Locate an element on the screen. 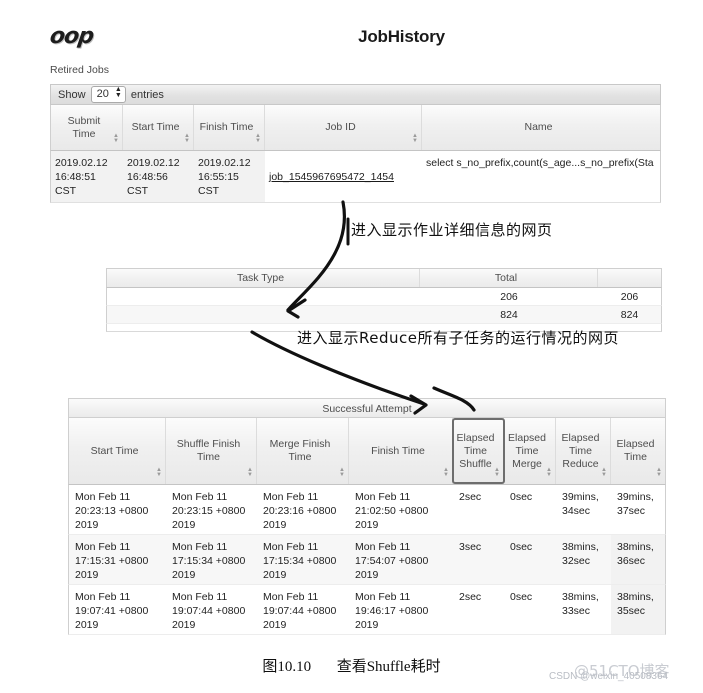 The width and height of the screenshot is (703, 693). col-header-label: Submit Time is located at coordinates (84, 127).